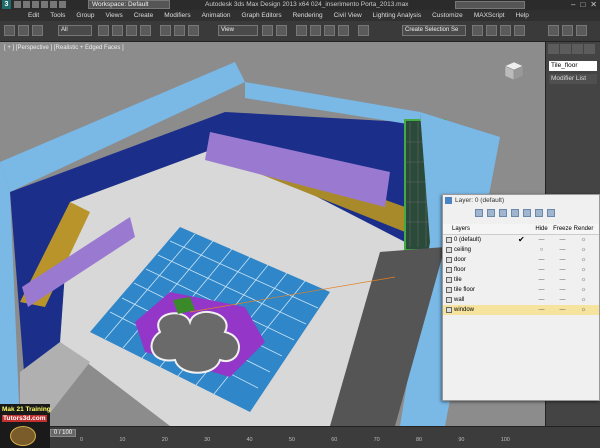 This screenshot has height=448, width=600. What do you see at coordinates (487, 229) in the screenshot?
I see `column-layers: Layers` at bounding box center [487, 229].